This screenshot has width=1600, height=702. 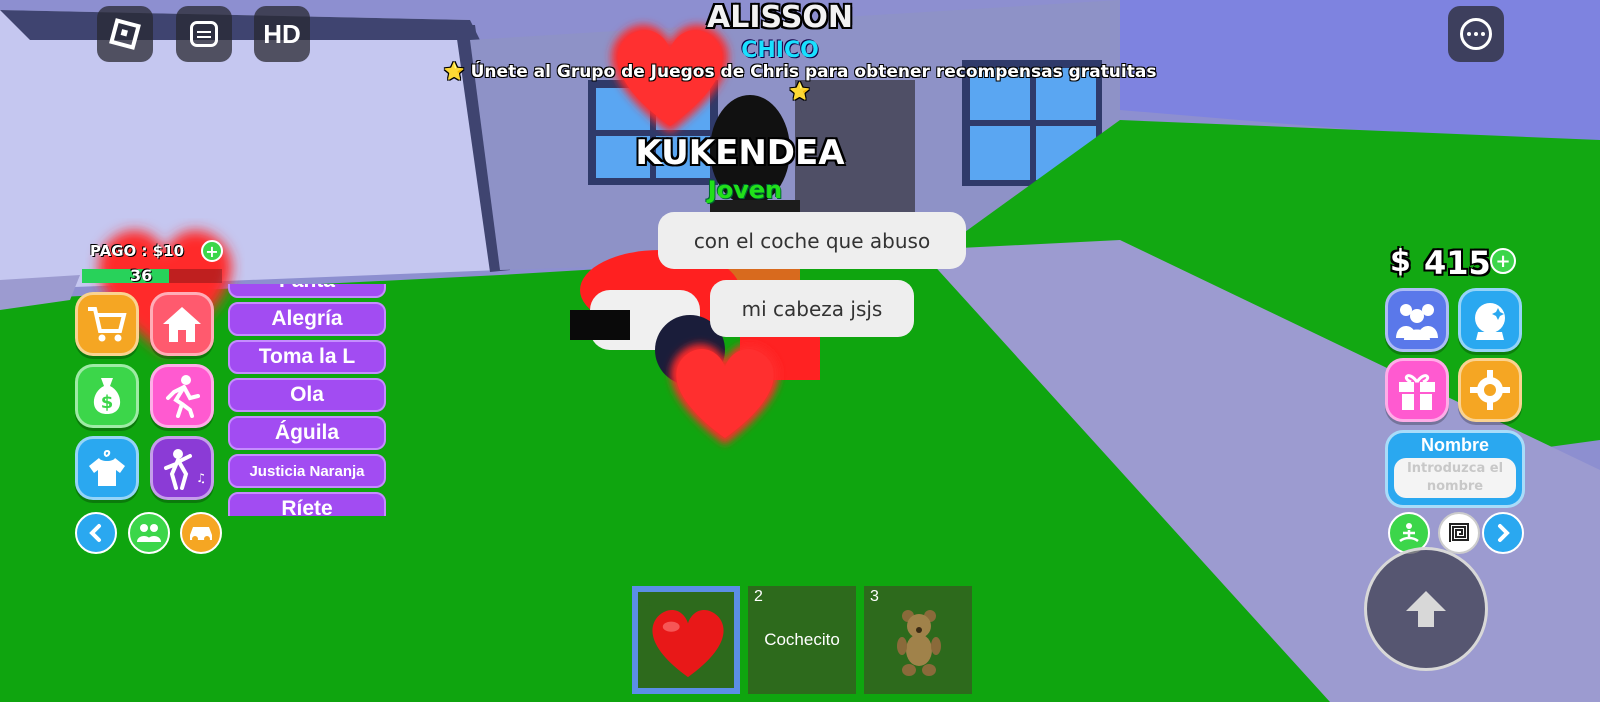 I want to click on heart-effect-icon, so click(x=725, y=394).